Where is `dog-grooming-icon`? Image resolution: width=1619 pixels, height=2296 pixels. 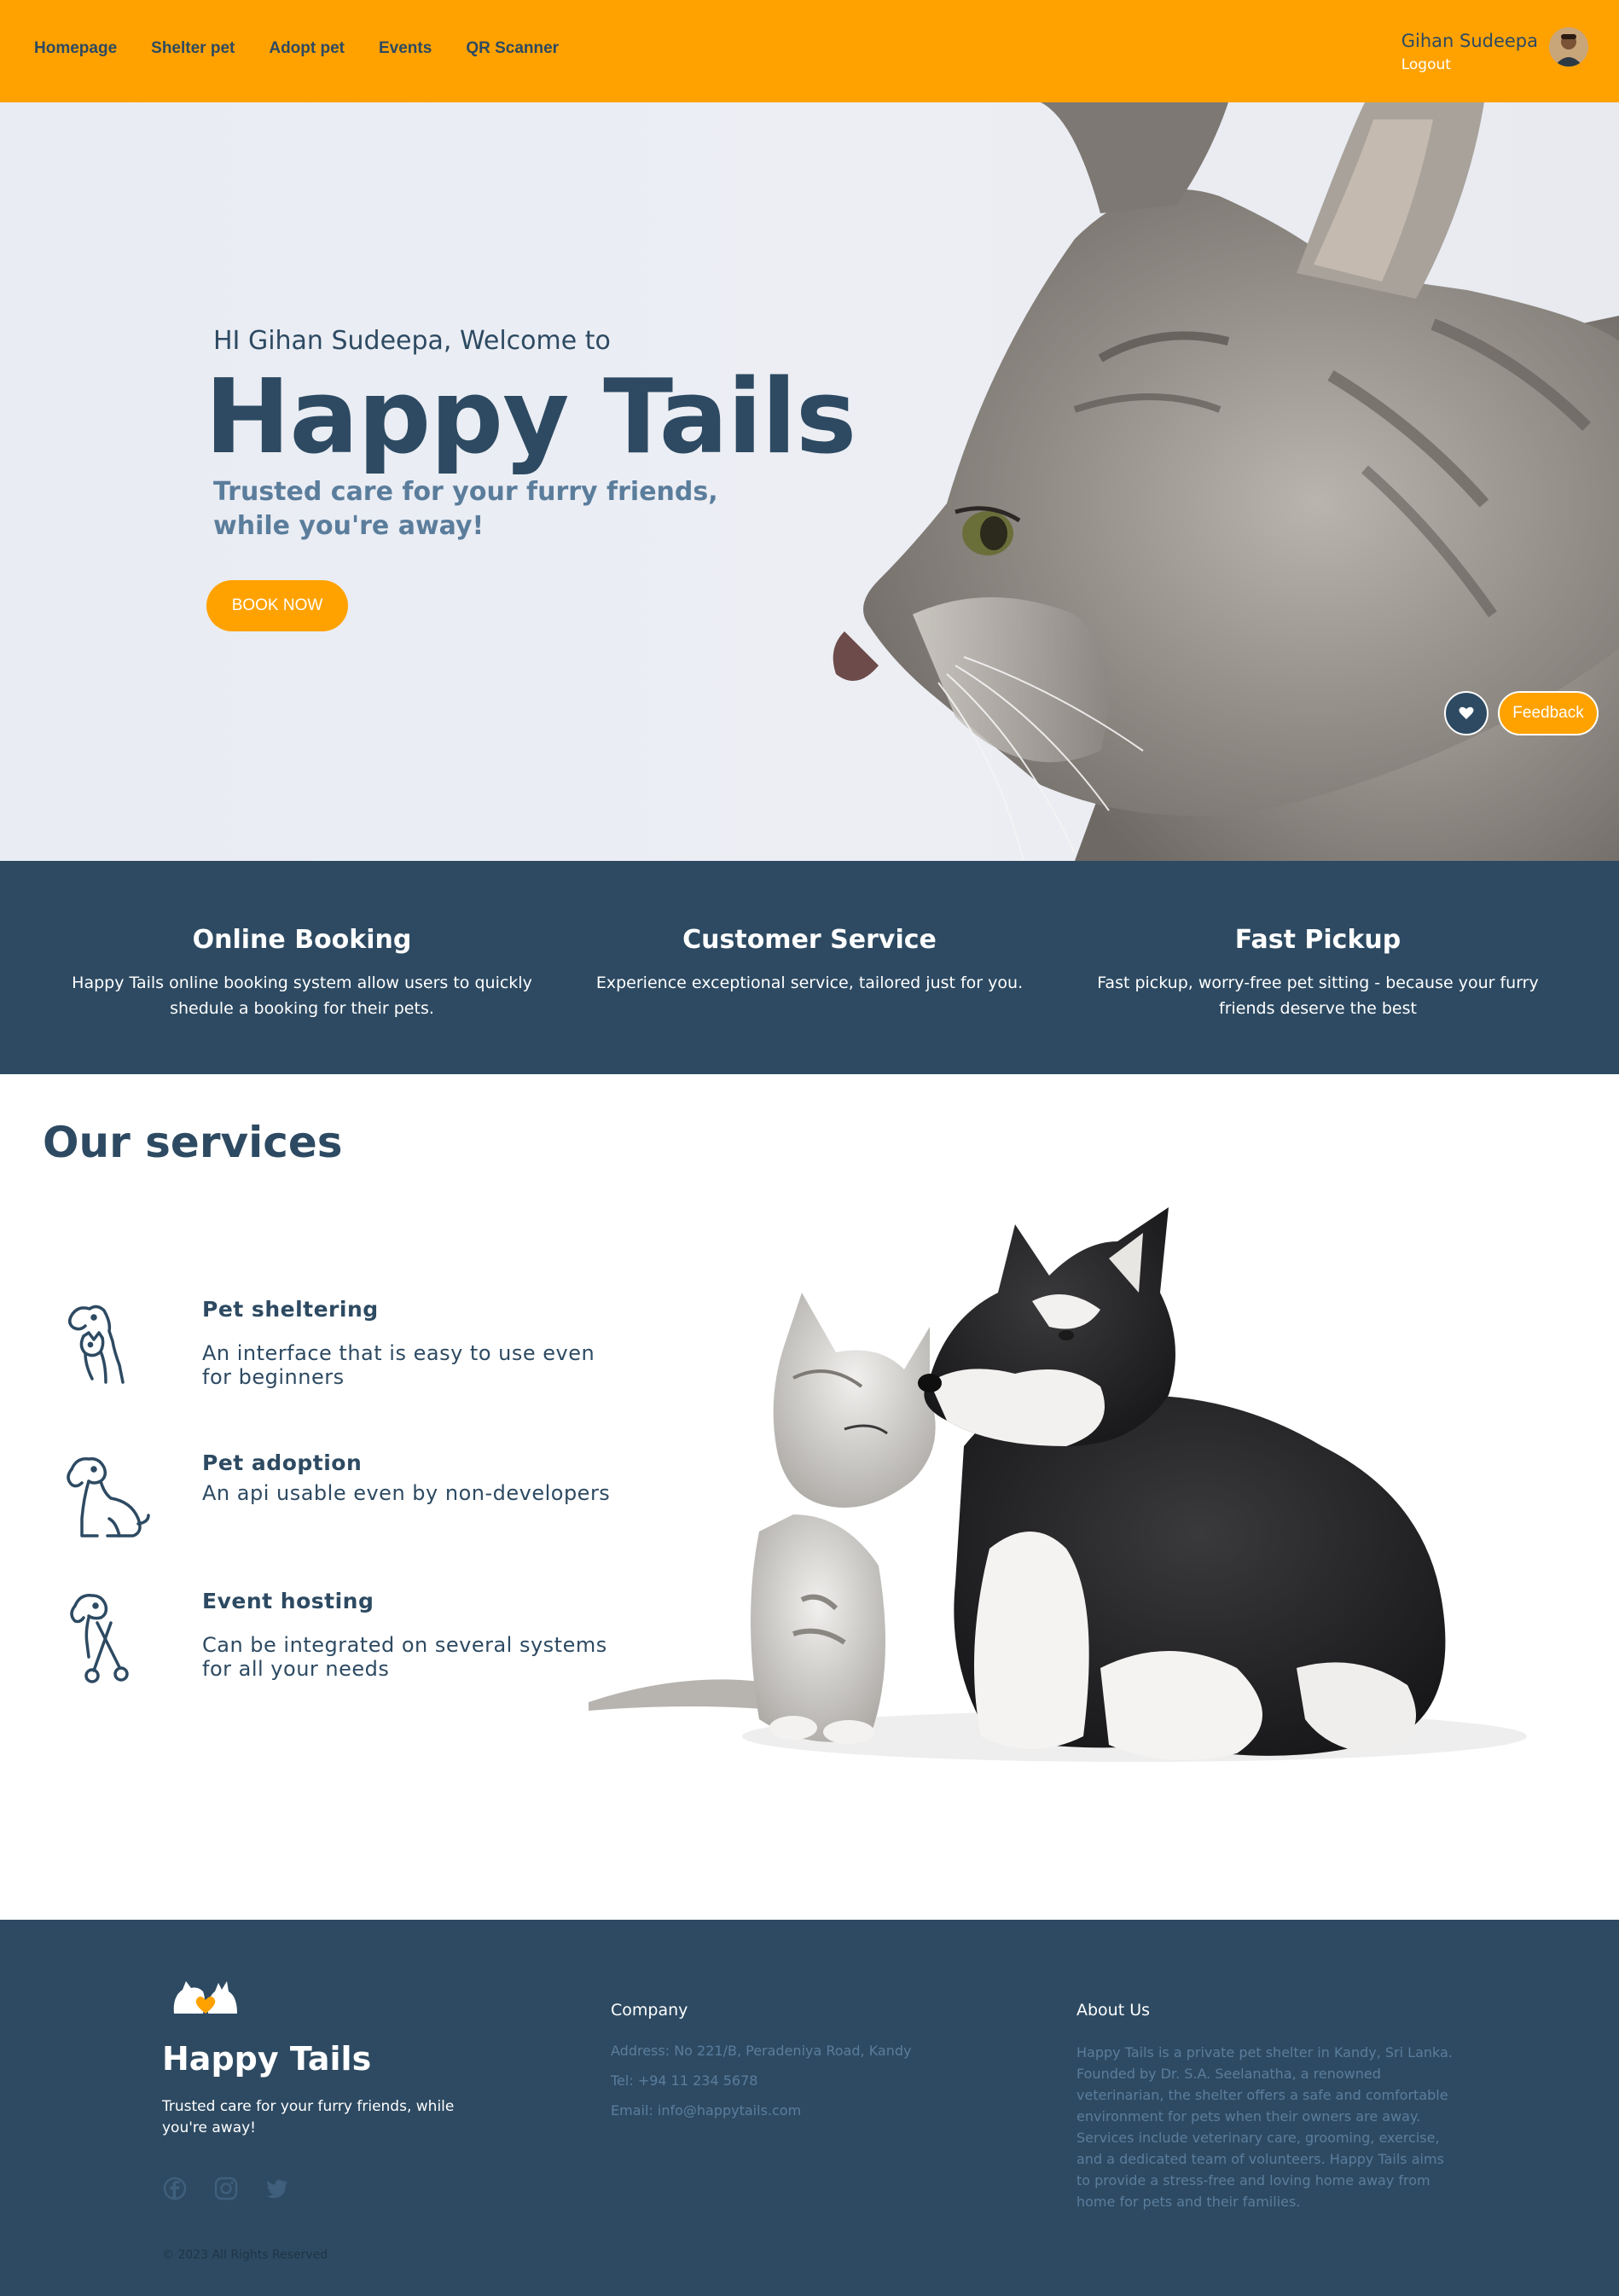
dog-grooming-icon is located at coordinates (99, 1638).